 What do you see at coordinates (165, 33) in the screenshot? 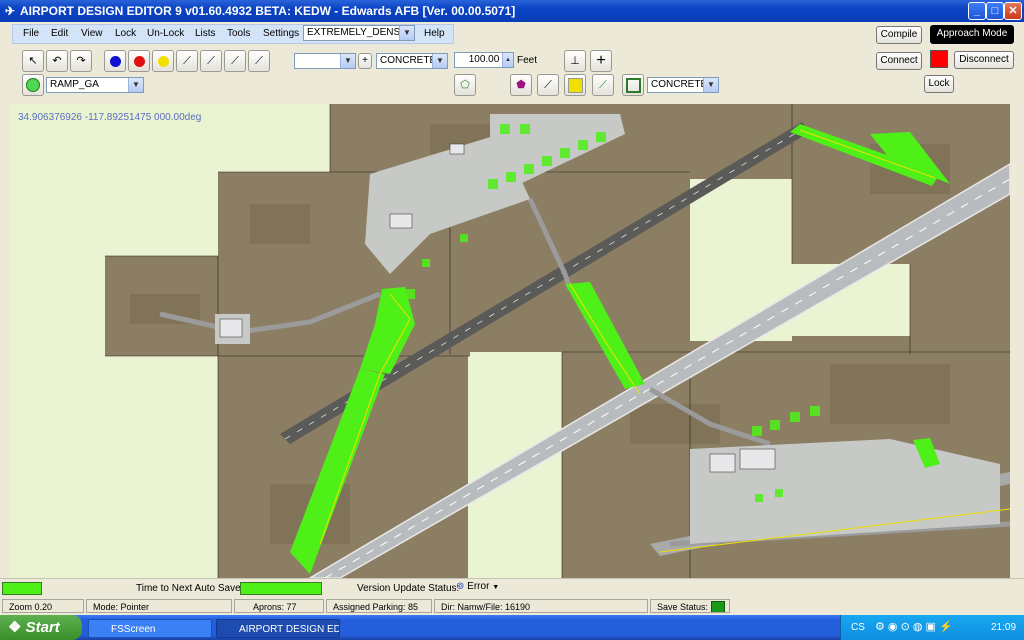
I see `menu-unlock: Un-Lock` at bounding box center [165, 33].